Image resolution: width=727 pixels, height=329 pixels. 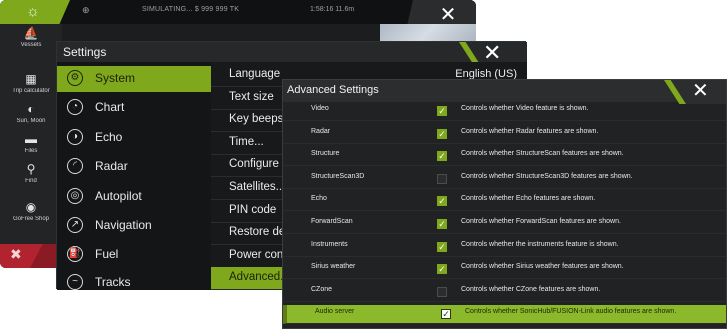 I want to click on category-label: System, so click(x=115, y=78).